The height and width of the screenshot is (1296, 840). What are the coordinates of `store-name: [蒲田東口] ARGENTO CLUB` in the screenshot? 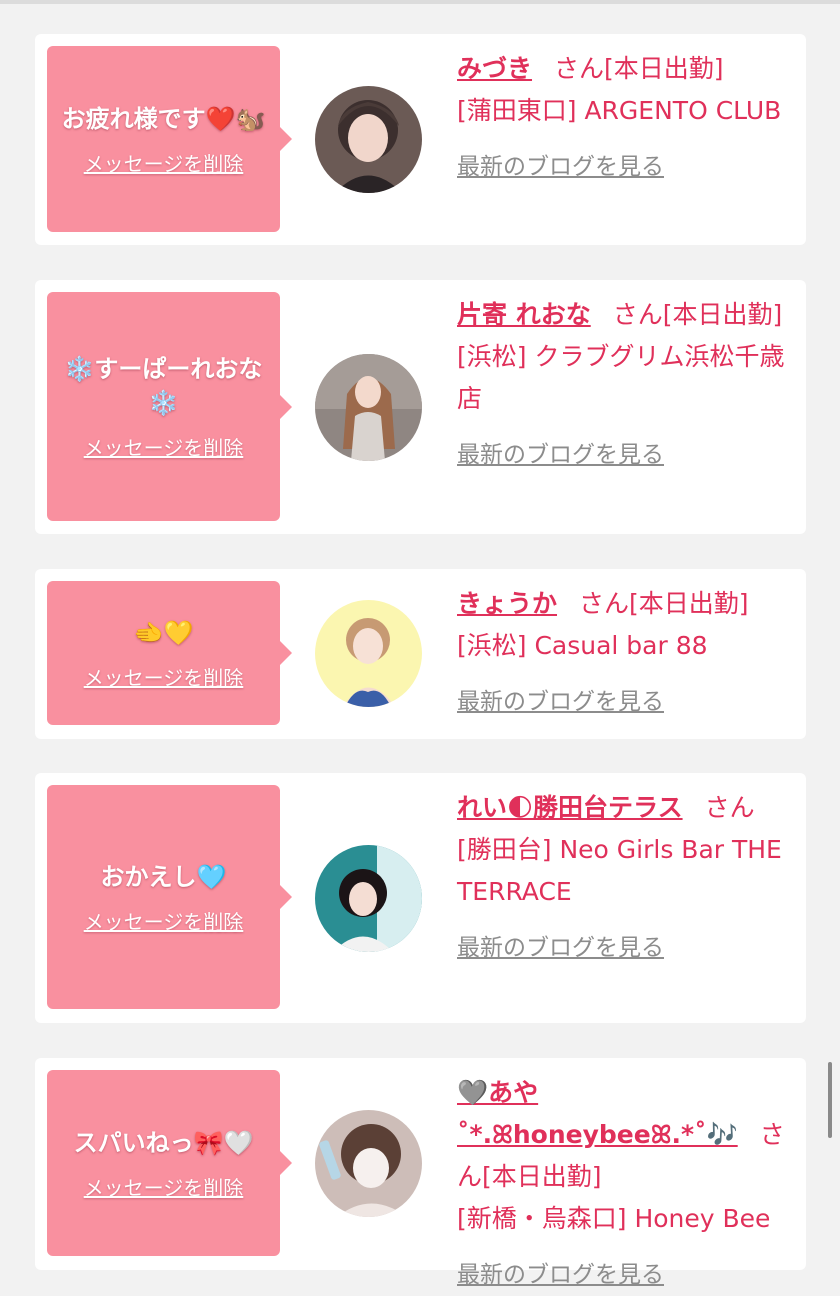 It's located at (619, 110).